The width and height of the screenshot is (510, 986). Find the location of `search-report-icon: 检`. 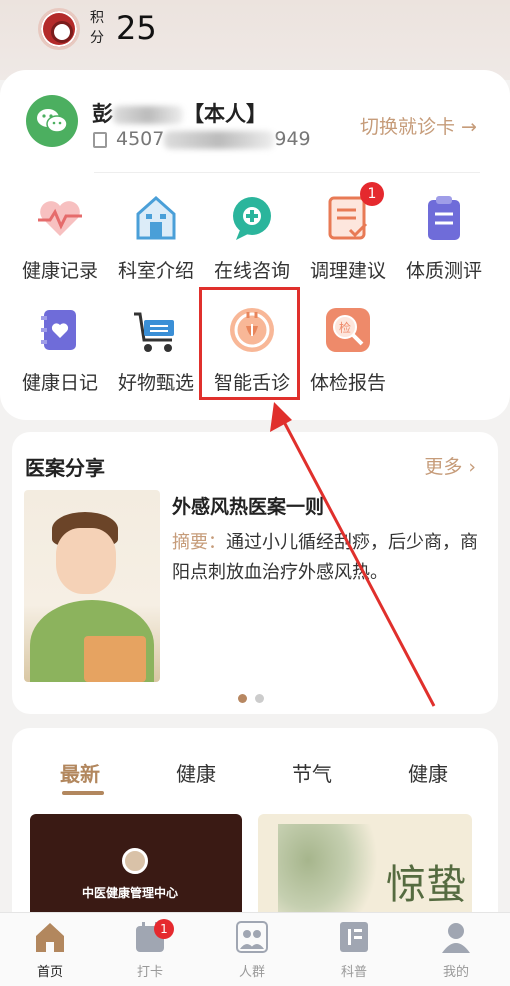

search-report-icon: 检 is located at coordinates (348, 330).